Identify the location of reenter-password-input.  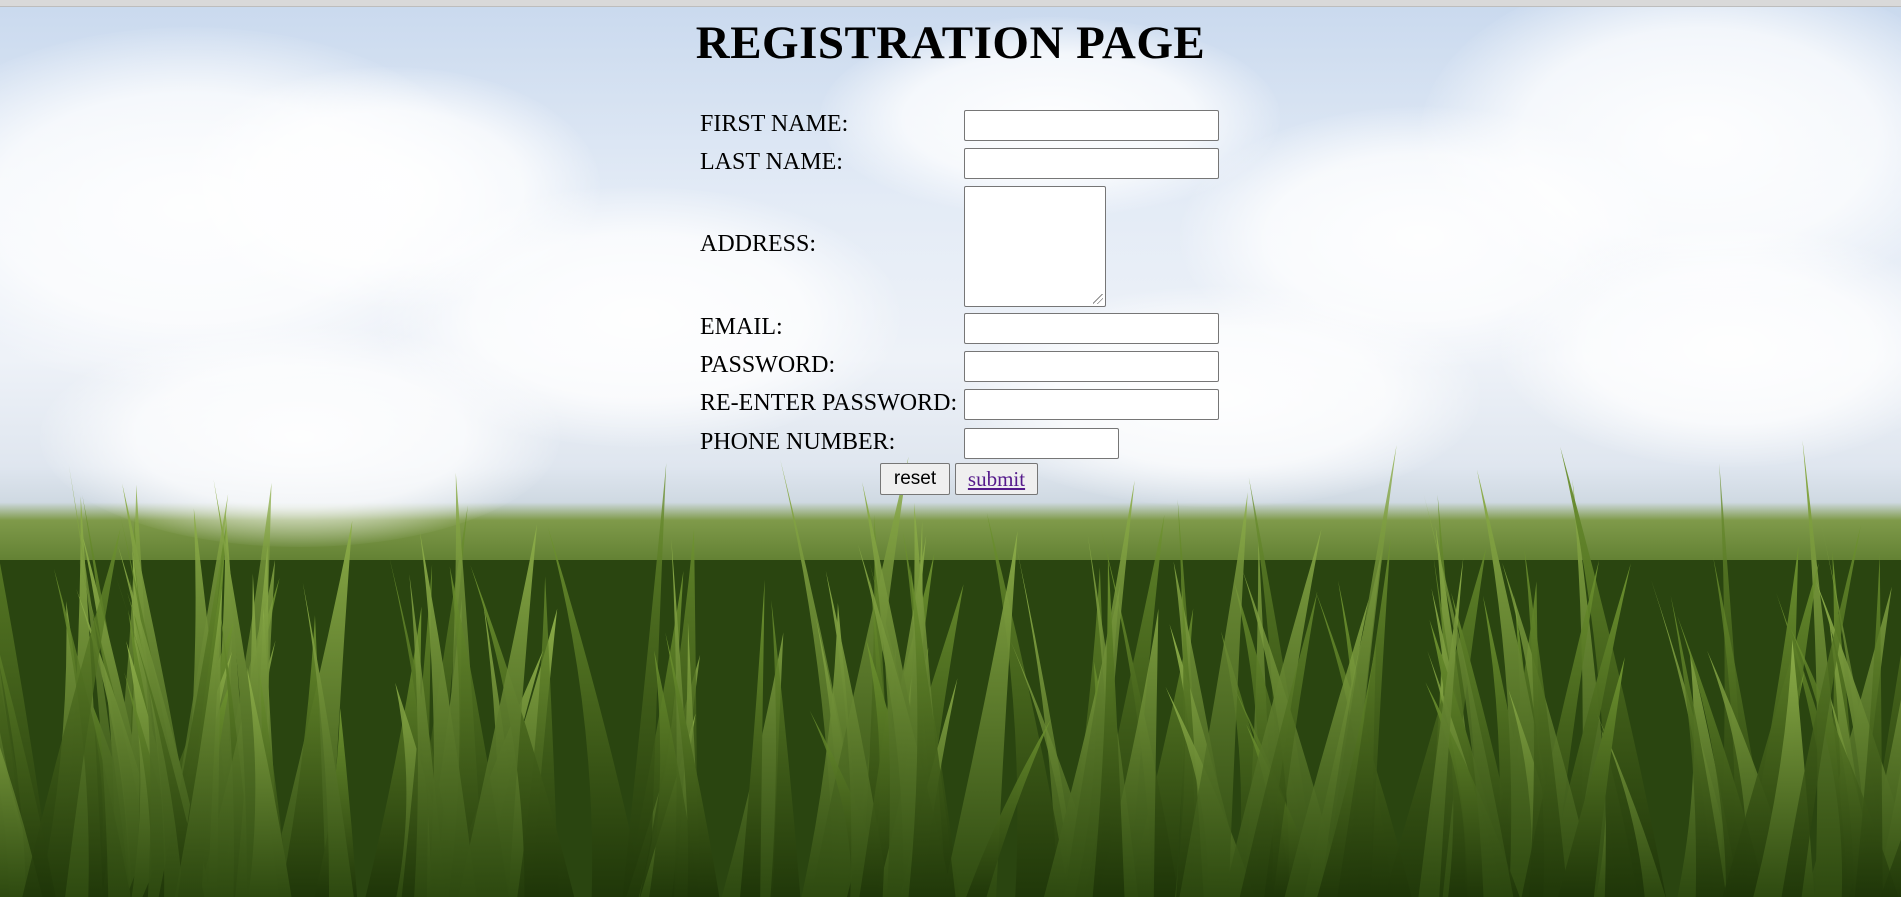
(1091, 404).